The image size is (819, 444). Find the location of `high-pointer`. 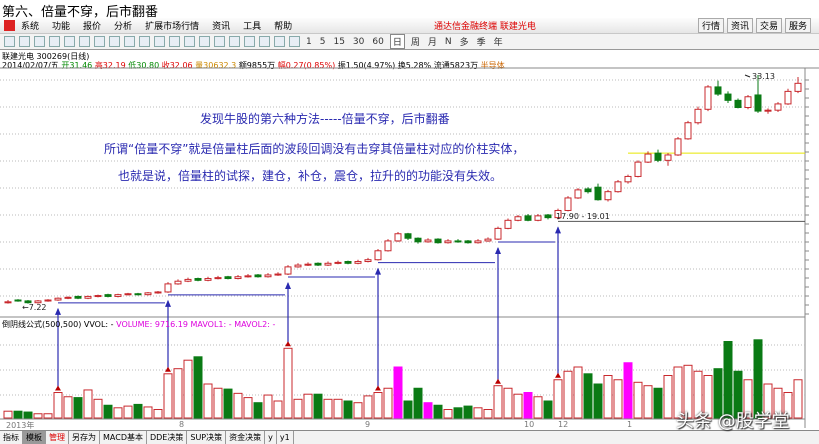

high-pointer is located at coordinates (747, 76).